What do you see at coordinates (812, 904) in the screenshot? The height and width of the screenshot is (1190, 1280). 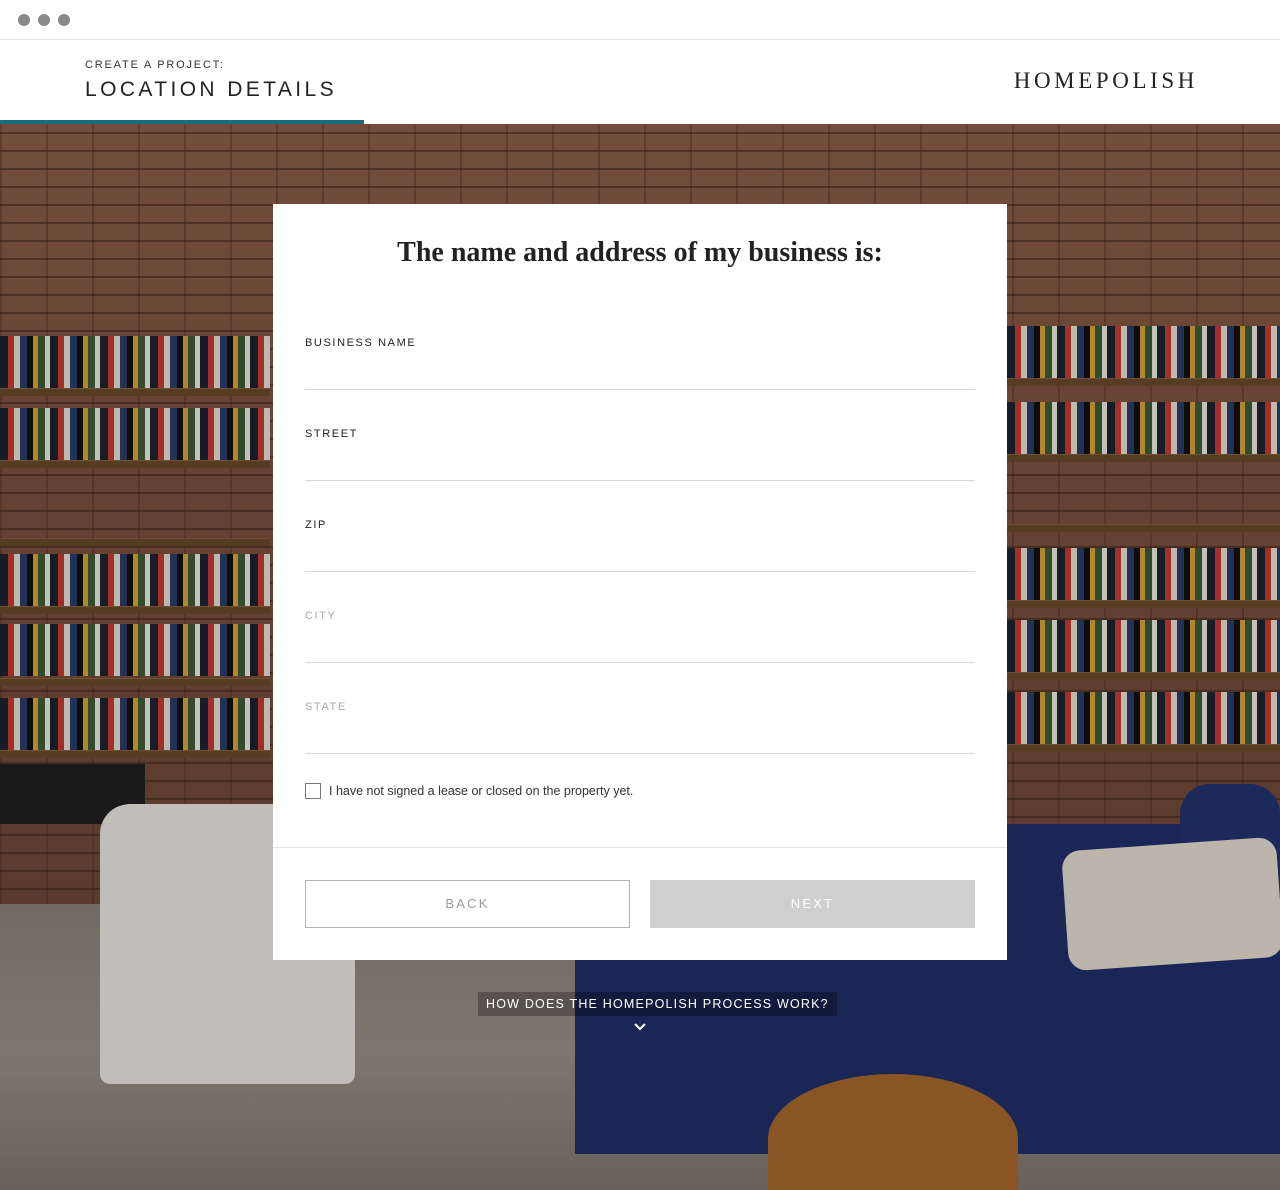 I see `next-button: NEXT` at bounding box center [812, 904].